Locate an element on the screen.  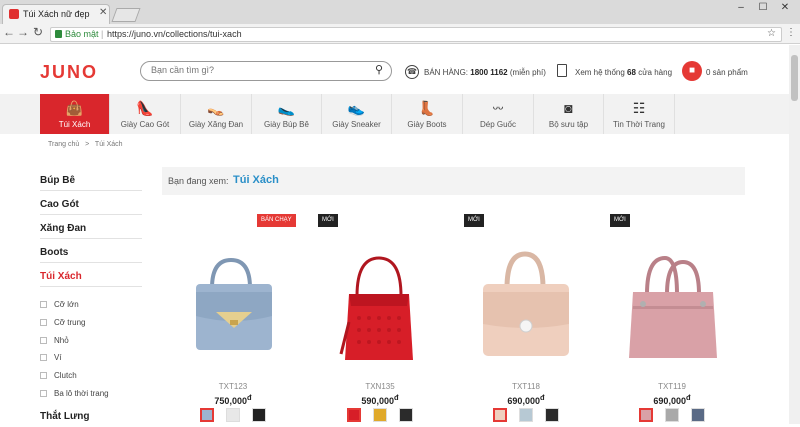
sneaker-icon: 👟 is located at coordinates (356, 108).